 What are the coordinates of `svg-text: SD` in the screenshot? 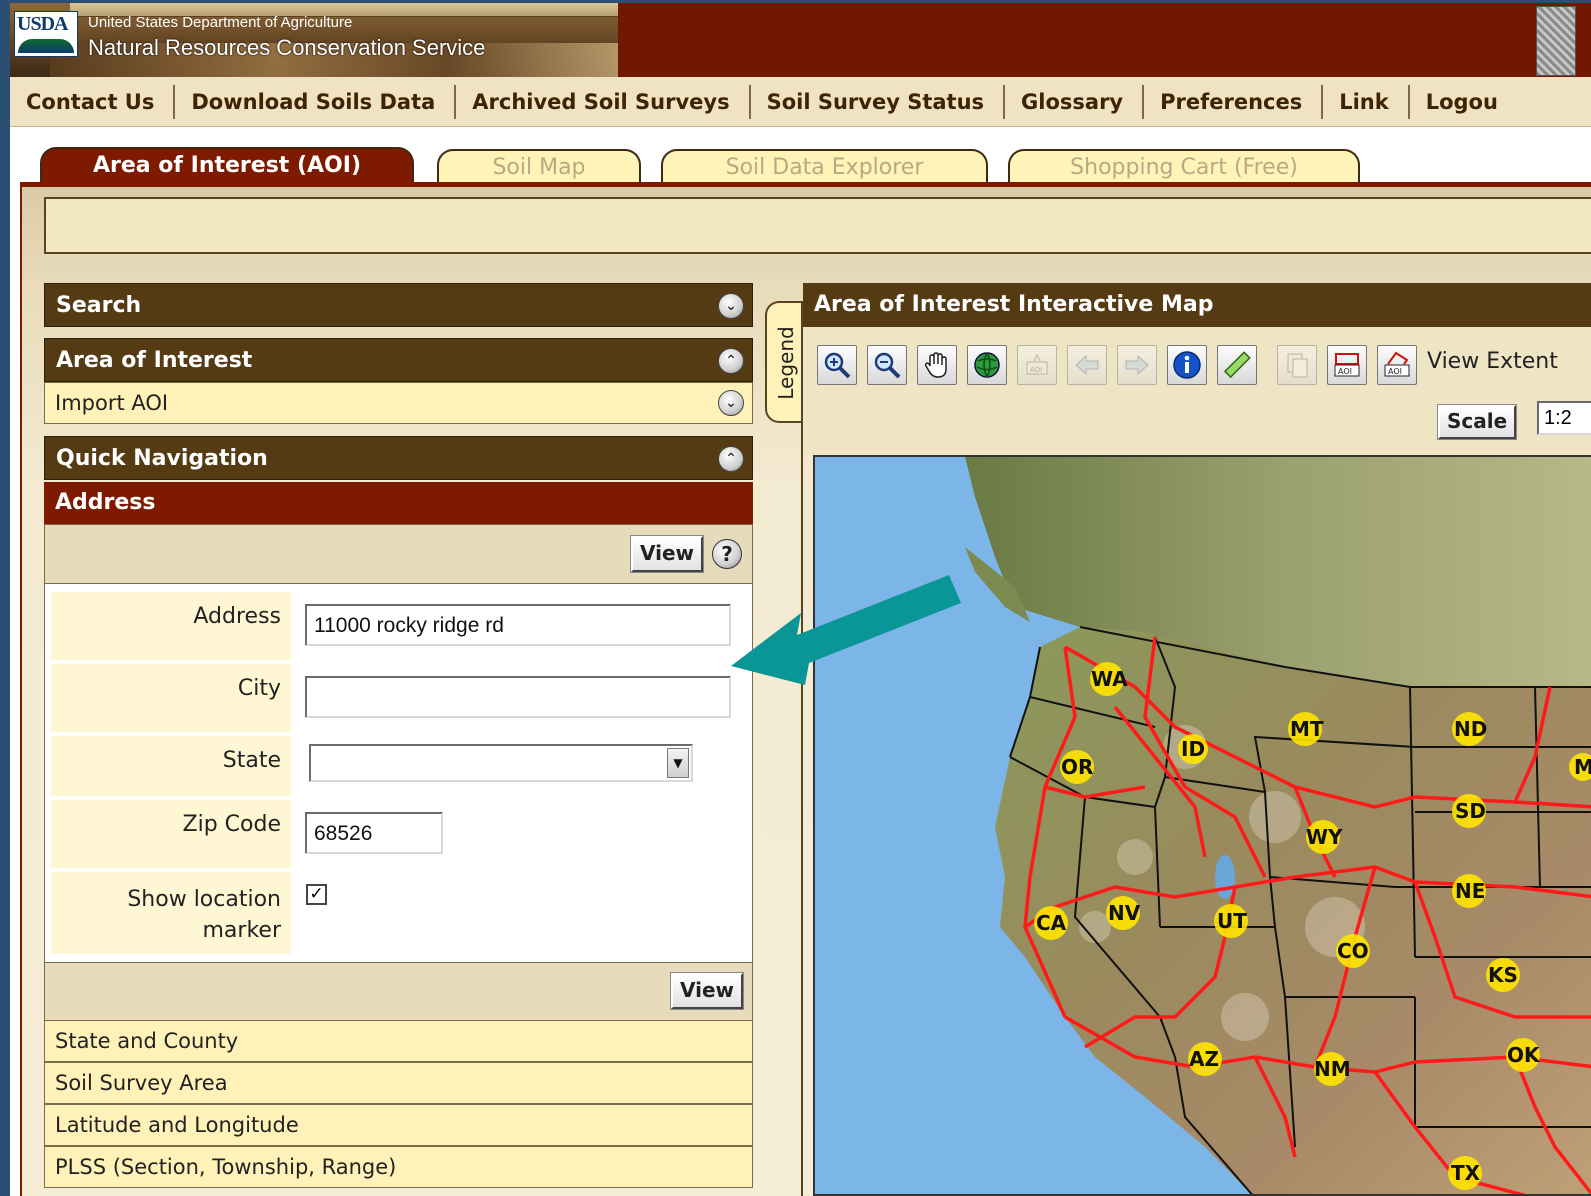 It's located at (1470, 811).